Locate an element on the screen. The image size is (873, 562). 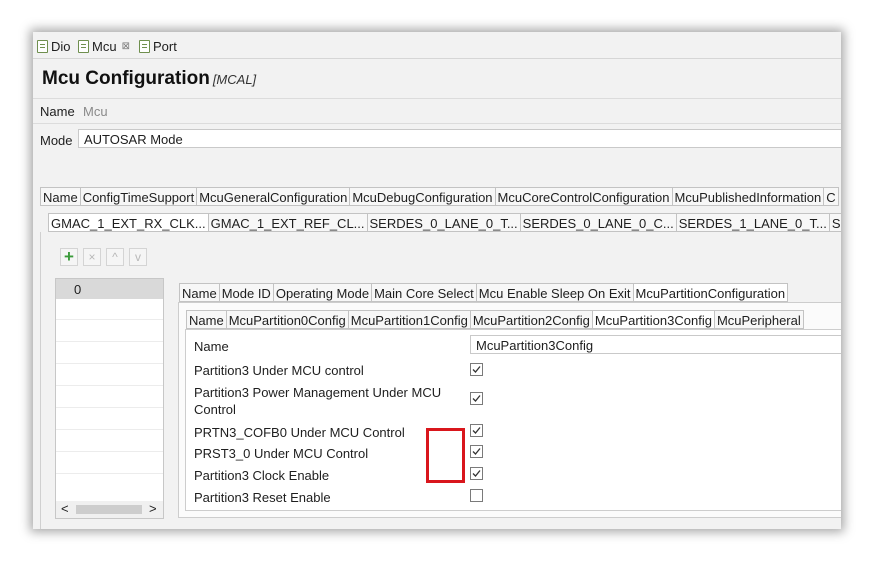
tab-name: Name is located at coordinates (60, 196).